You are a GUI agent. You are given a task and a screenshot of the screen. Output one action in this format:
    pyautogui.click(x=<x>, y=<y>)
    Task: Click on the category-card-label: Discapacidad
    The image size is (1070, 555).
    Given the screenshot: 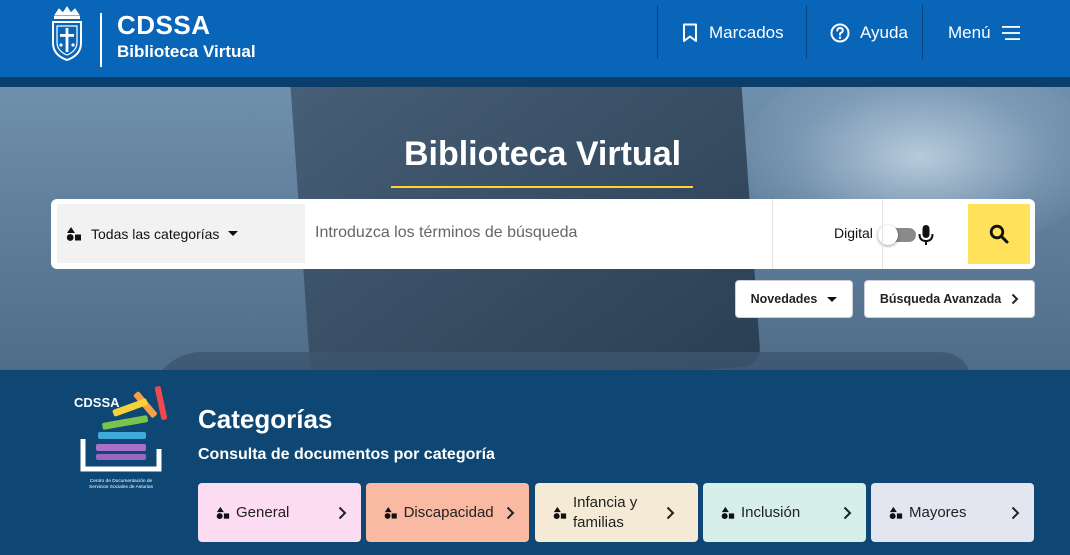 What is the action you would take?
    pyautogui.click(x=448, y=512)
    